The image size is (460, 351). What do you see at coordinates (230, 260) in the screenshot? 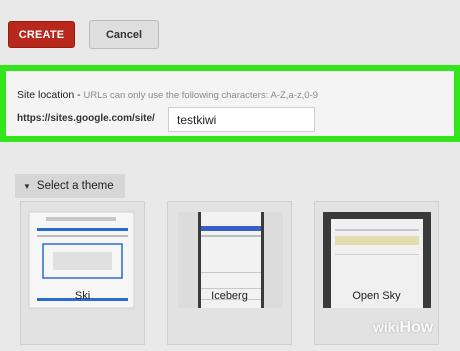
I see `iceberg-thumbnail` at bounding box center [230, 260].